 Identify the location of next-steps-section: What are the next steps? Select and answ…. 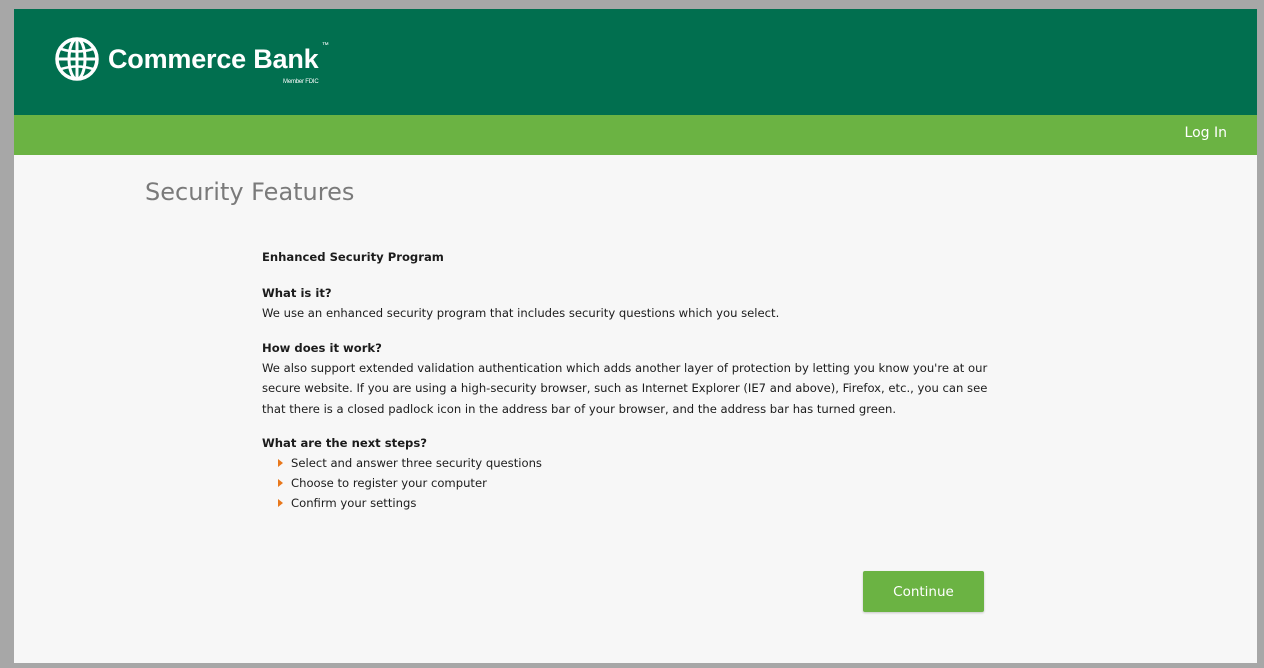
(632, 473).